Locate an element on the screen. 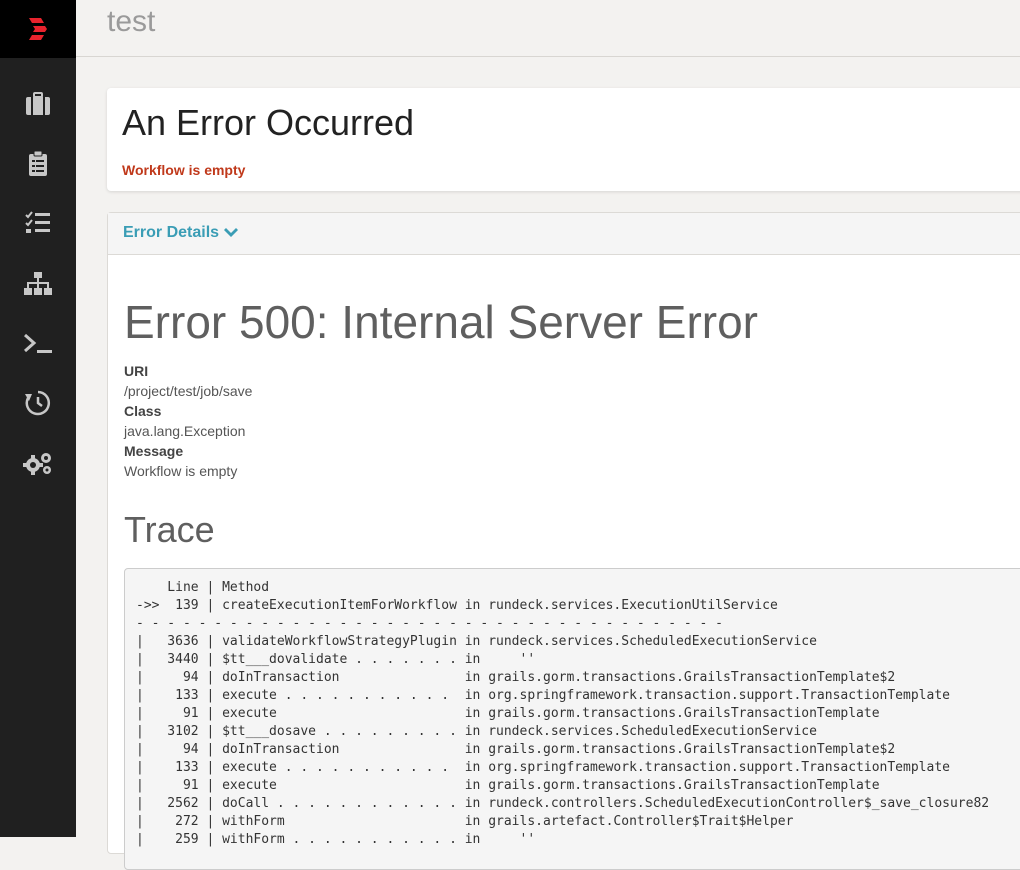 The image size is (1020, 870). project-title: test is located at coordinates (131, 22).